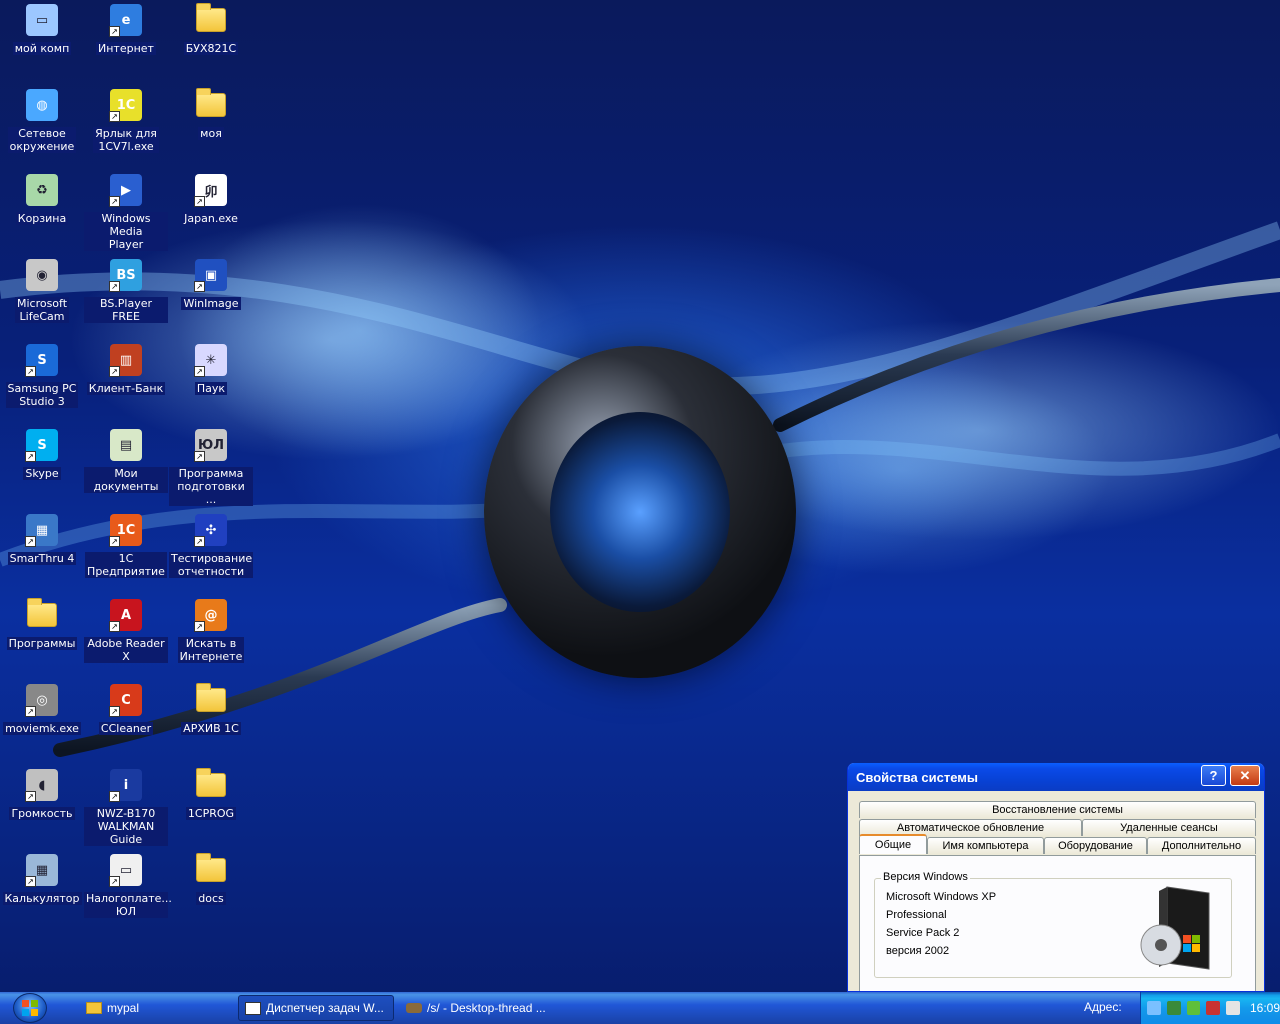 This screenshot has width=1280, height=1024. What do you see at coordinates (211, 198) in the screenshot?
I see `desktop-icon: 卯 ↗ Japan.exe` at bounding box center [211, 198].